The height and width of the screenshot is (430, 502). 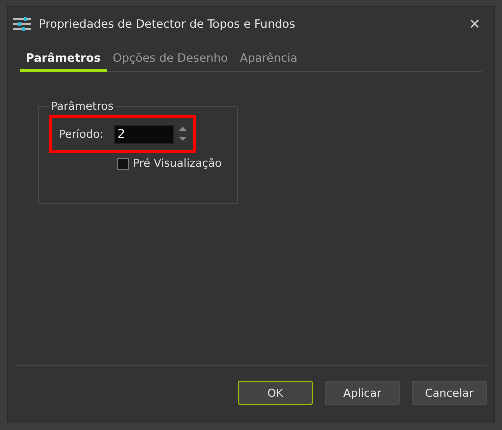 I want to click on dialog-button: Cancelar, so click(x=449, y=393).